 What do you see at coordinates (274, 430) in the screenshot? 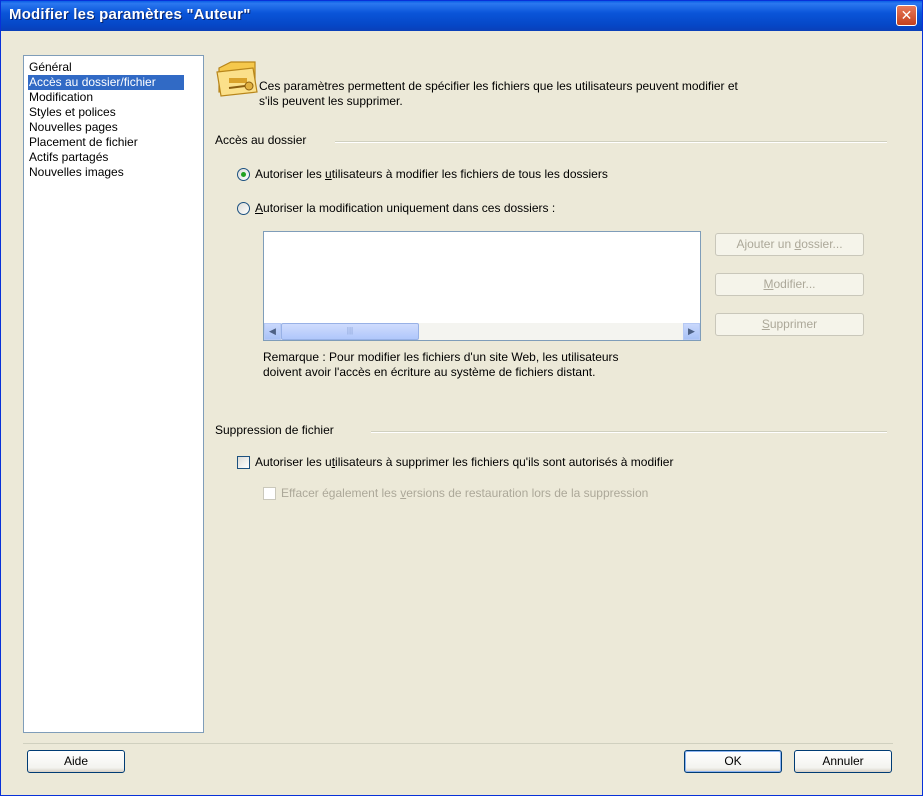
I see `file-deletion-heading: Suppression de fichier` at bounding box center [274, 430].